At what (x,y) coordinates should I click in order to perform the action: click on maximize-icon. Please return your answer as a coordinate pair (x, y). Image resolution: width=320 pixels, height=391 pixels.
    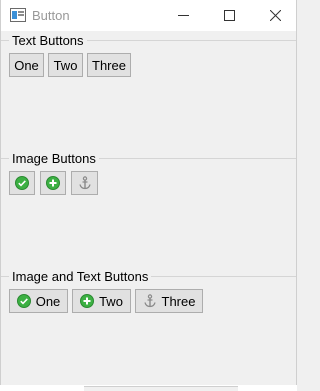
    Looking at the image, I should click on (229, 15).